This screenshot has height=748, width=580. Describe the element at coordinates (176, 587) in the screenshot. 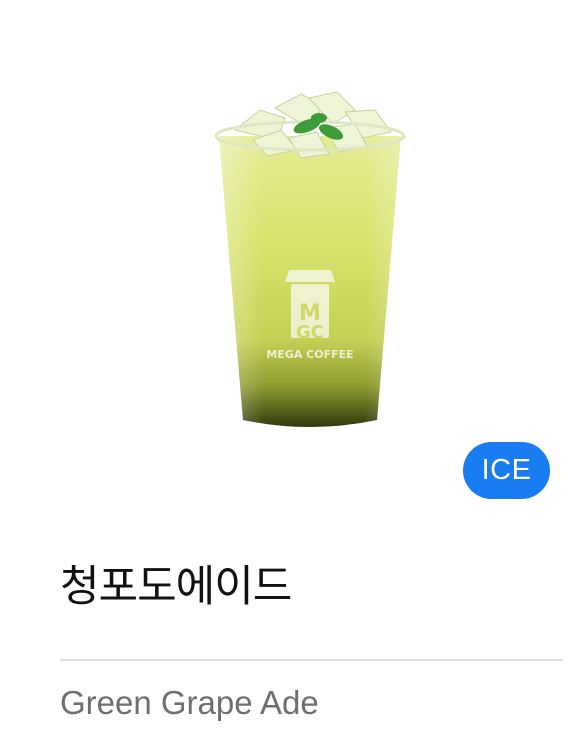

I see `product-name-korean: 청포도에이드` at that location.